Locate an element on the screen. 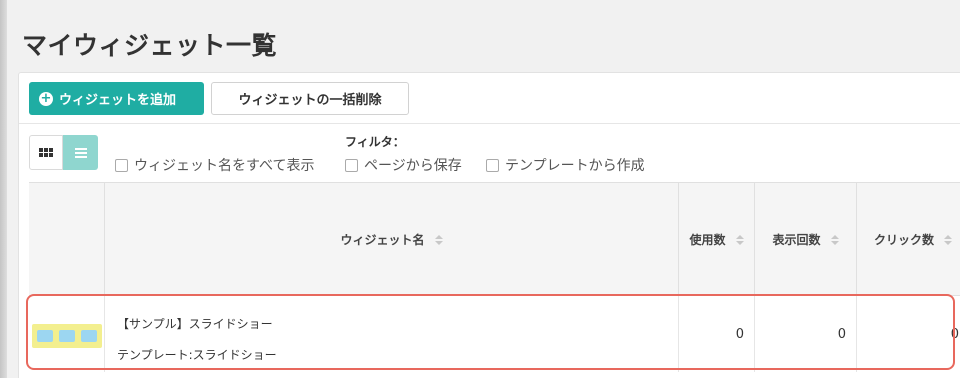 This screenshot has width=960, height=378. filter-option-label: テンプレートから作成 is located at coordinates (575, 166).